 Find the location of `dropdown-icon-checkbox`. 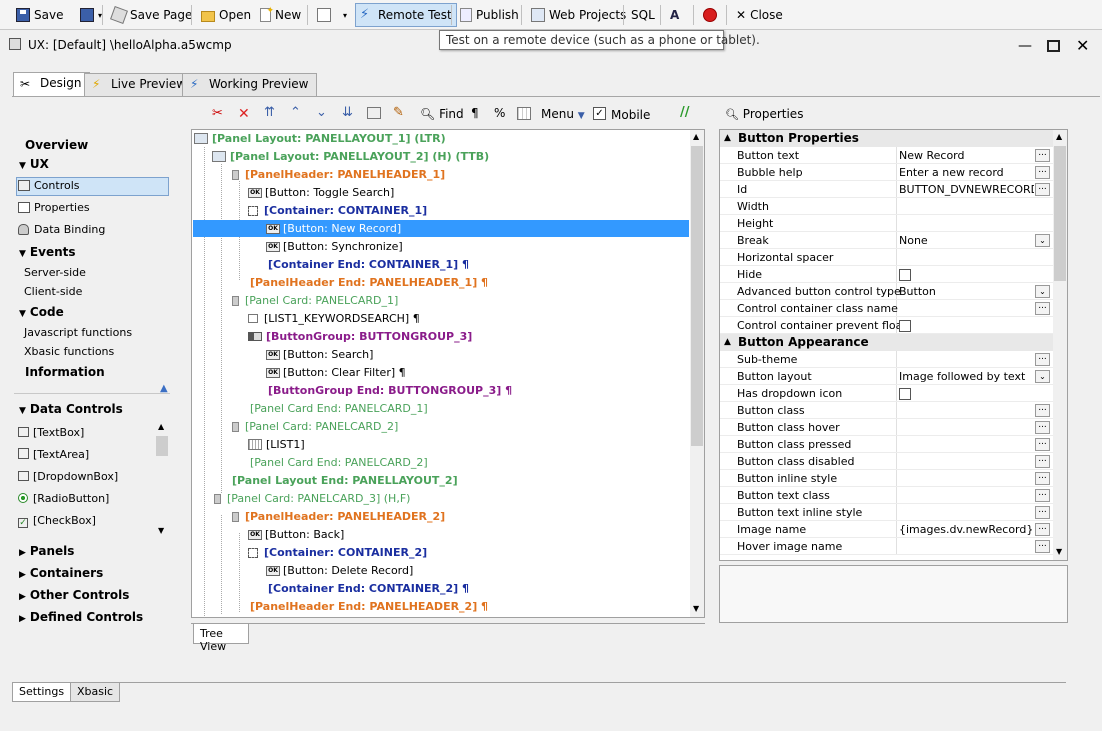

dropdown-icon-checkbox is located at coordinates (905, 394).